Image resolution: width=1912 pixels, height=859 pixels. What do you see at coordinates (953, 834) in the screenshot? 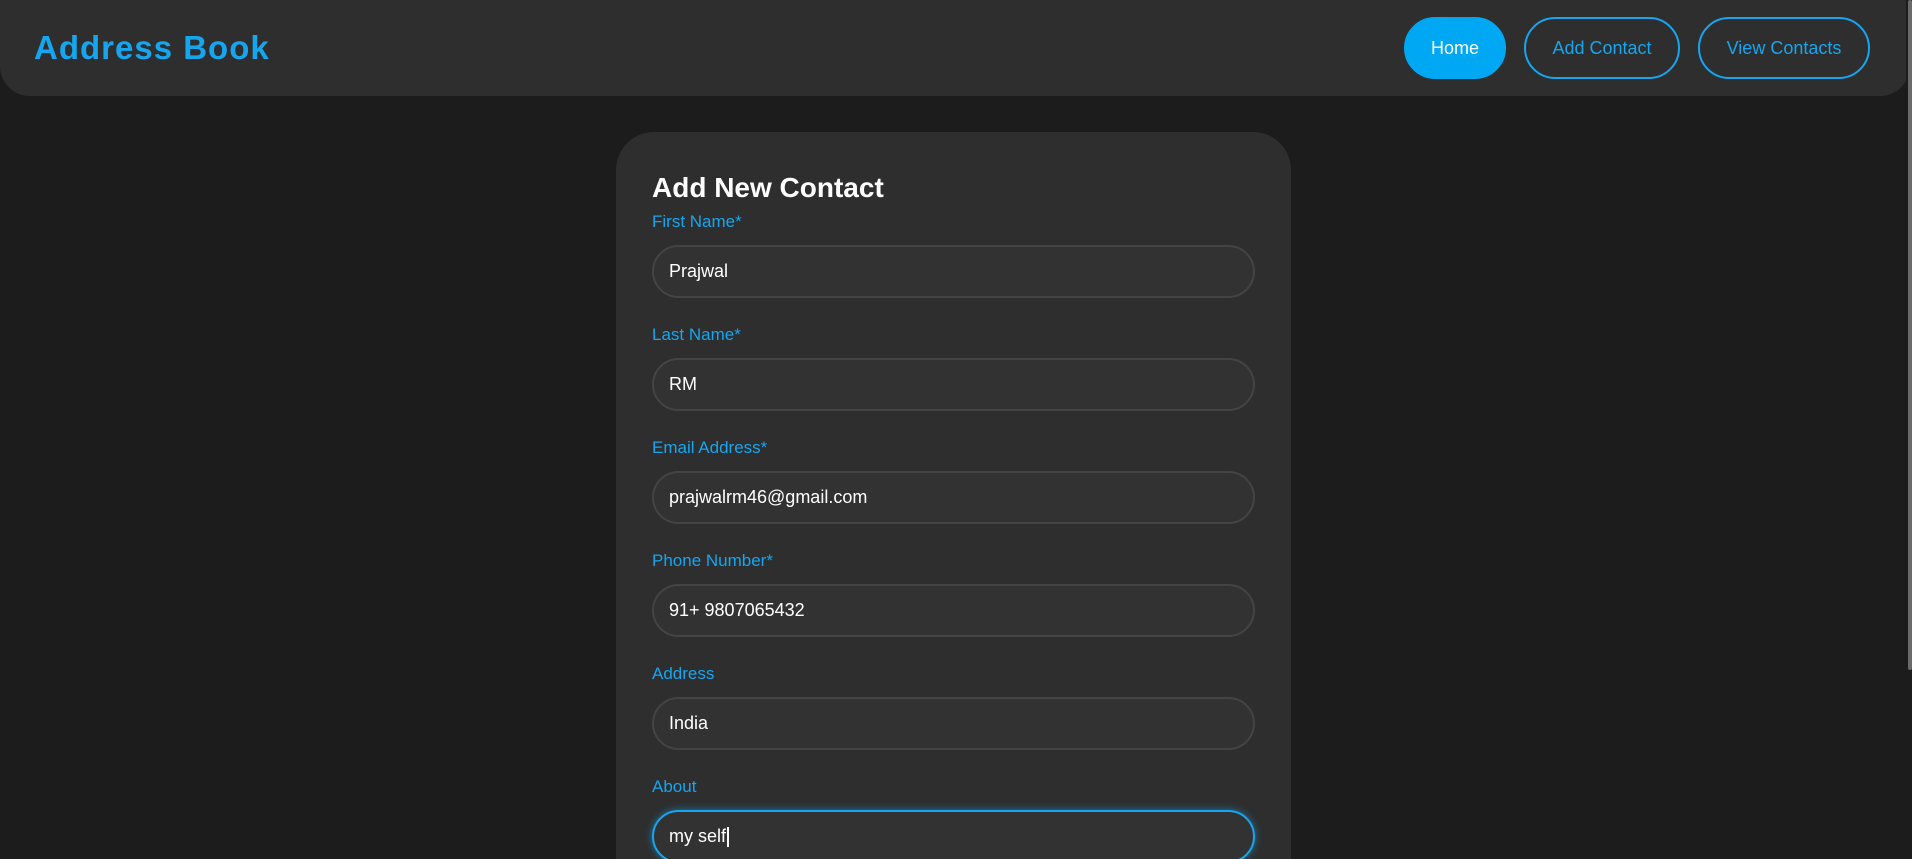
I see `about-textarea: my self` at bounding box center [953, 834].